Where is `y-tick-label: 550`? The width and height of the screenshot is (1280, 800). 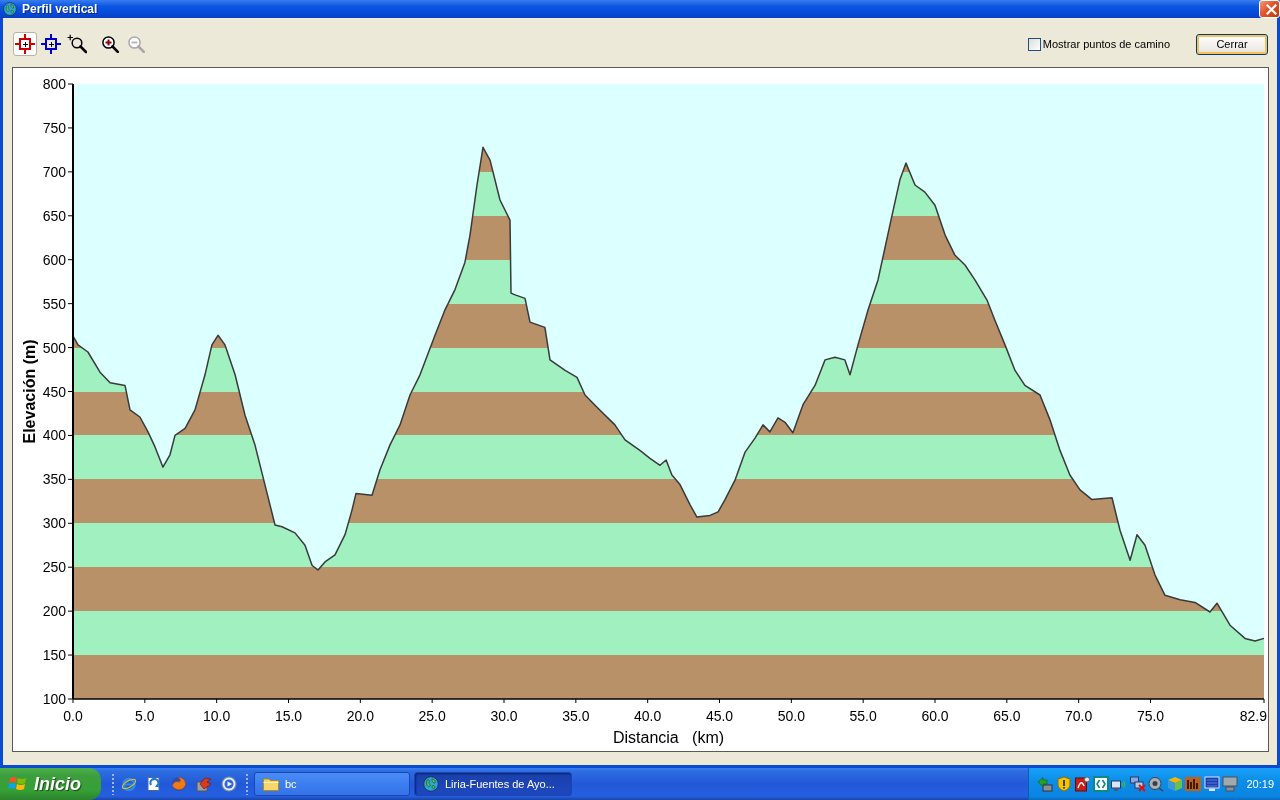 y-tick-label: 550 is located at coordinates (54, 303).